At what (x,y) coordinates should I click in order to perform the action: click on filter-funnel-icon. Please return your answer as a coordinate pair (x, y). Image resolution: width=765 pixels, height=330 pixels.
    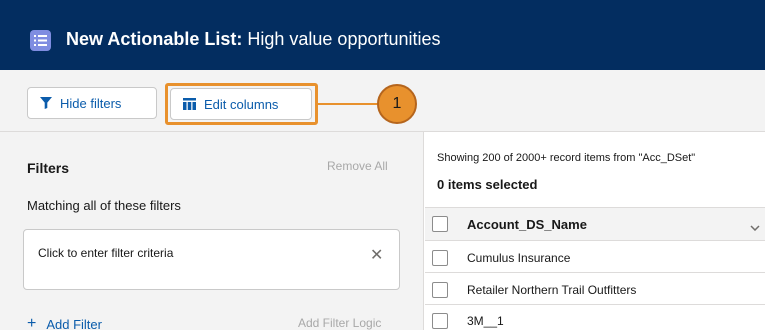
    Looking at the image, I should click on (46, 103).